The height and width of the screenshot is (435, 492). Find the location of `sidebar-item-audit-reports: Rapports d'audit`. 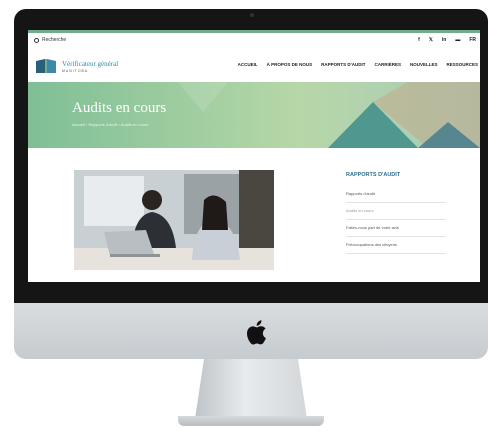

sidebar-item-audit-reports: Rapports d'audit is located at coordinates (396, 194).